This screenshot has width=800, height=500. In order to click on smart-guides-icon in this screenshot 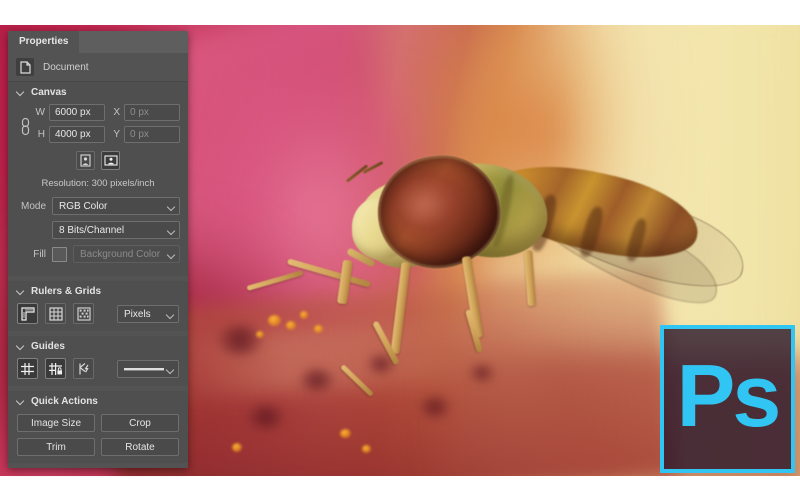, I will do `click(84, 368)`.